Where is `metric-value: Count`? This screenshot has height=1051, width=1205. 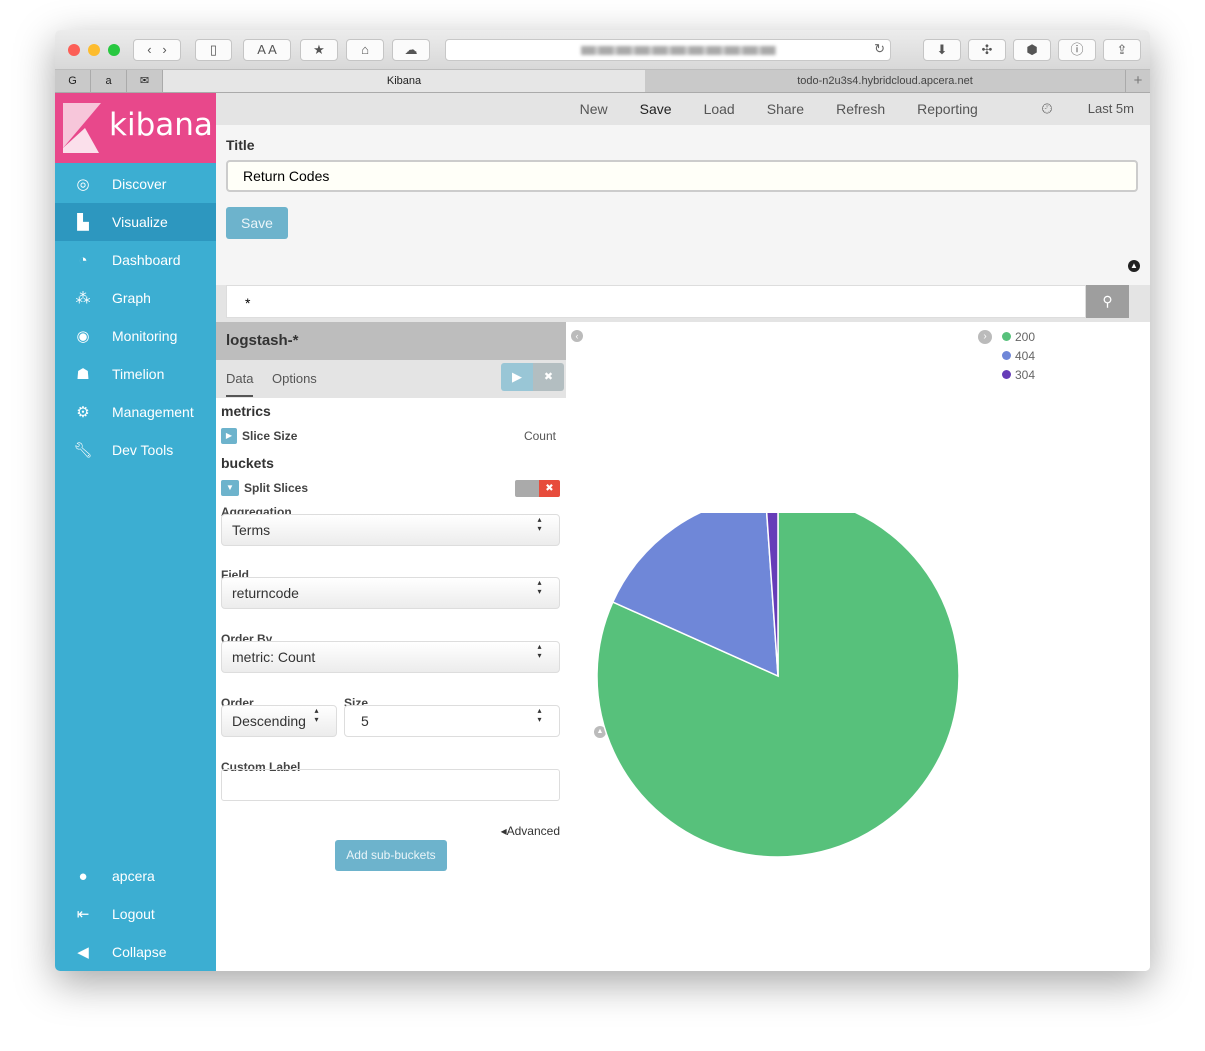
metric-value: Count is located at coordinates (539, 436).